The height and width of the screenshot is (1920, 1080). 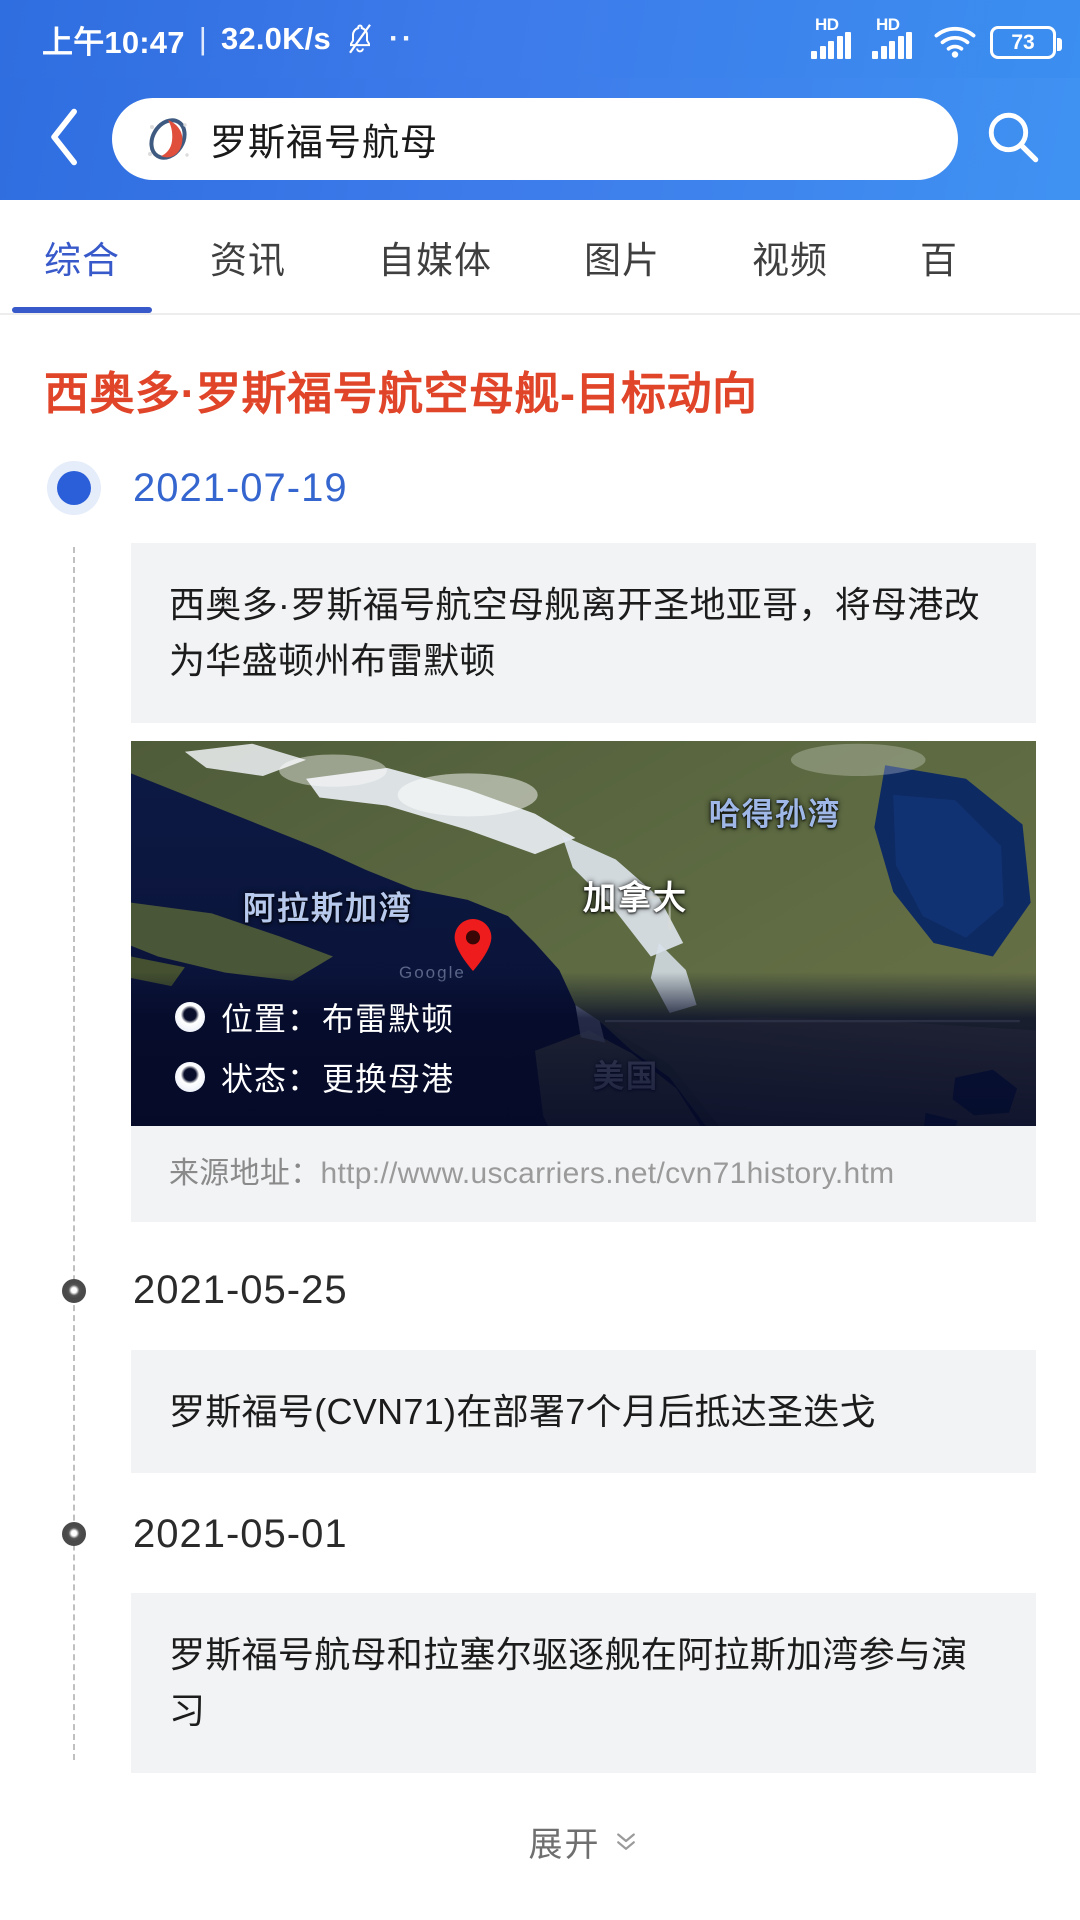 I want to click on timeline-row: 2021-05-01, so click(x=540, y=1534).